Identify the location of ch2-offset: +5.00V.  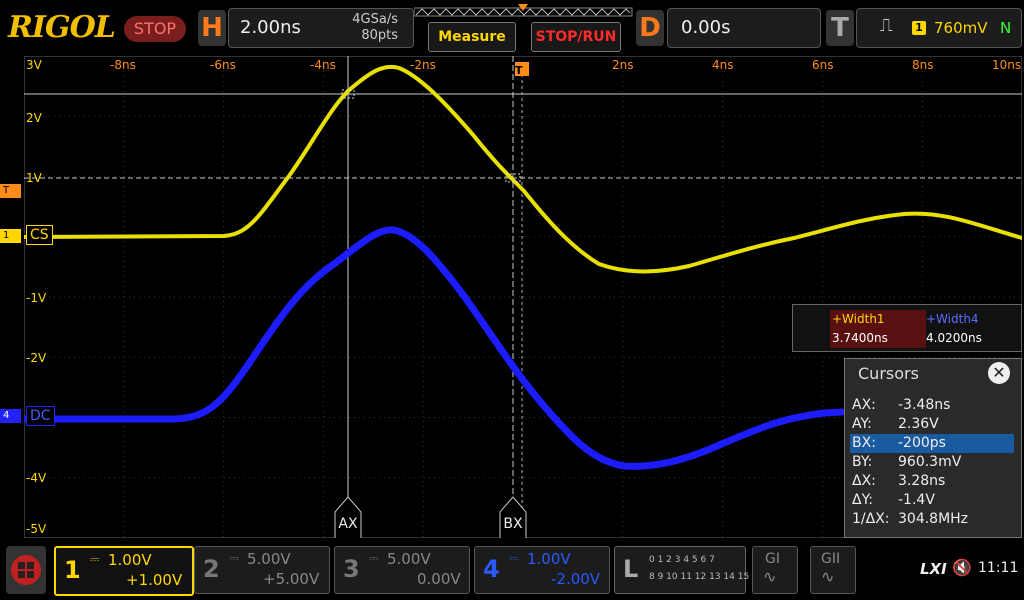
(291, 579).